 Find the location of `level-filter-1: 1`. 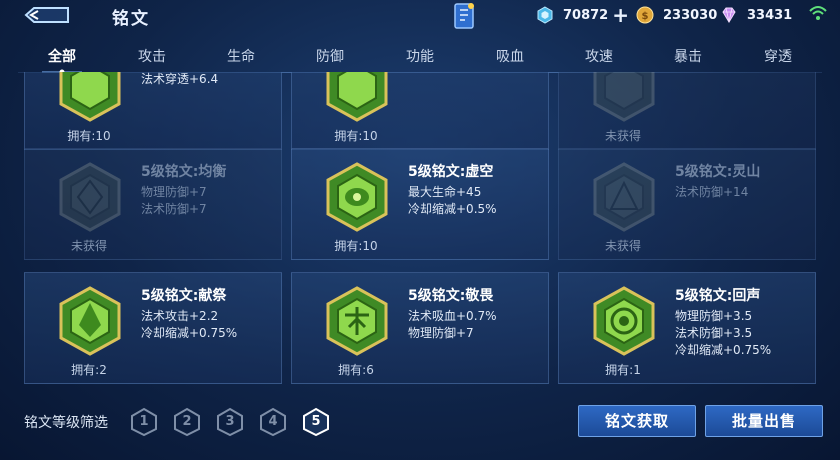

level-filter-1: 1 is located at coordinates (144, 422).